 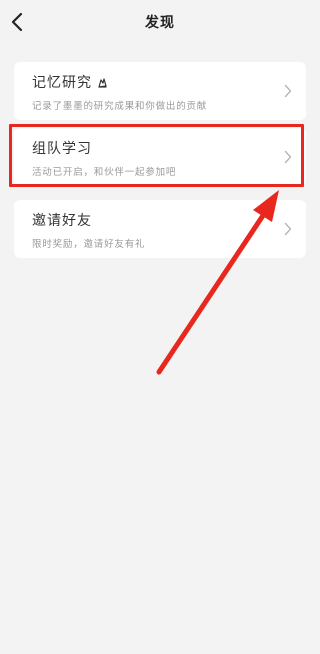 What do you see at coordinates (89, 244) in the screenshot?
I see `list-item-subtitle: 限时奖励，邀请好友有礼` at bounding box center [89, 244].